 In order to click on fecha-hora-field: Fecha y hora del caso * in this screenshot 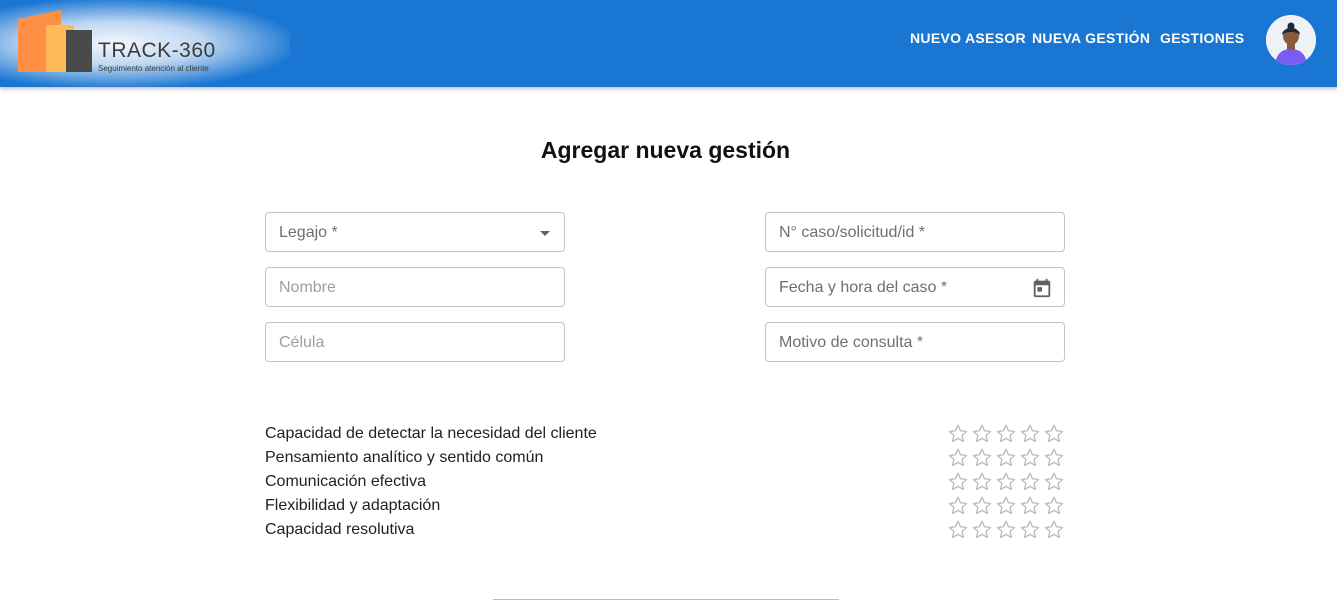, I will do `click(915, 287)`.